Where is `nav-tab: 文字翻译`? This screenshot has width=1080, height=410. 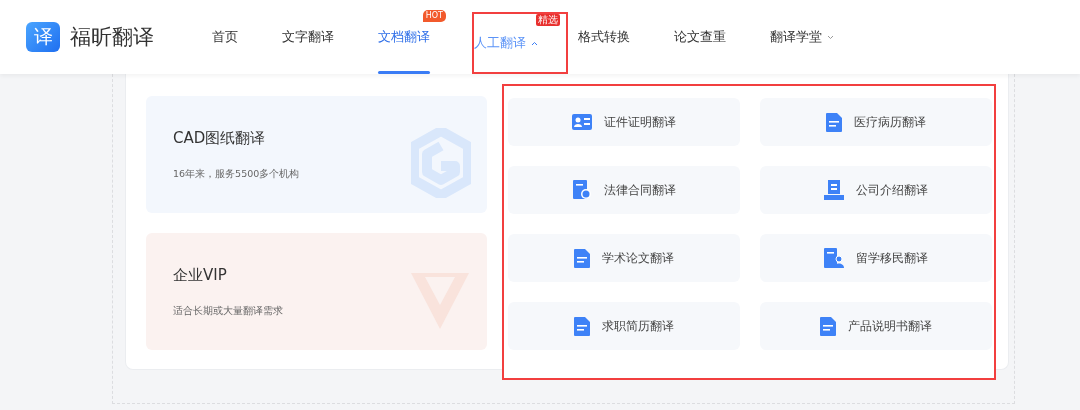 nav-tab: 文字翻译 is located at coordinates (308, 37).